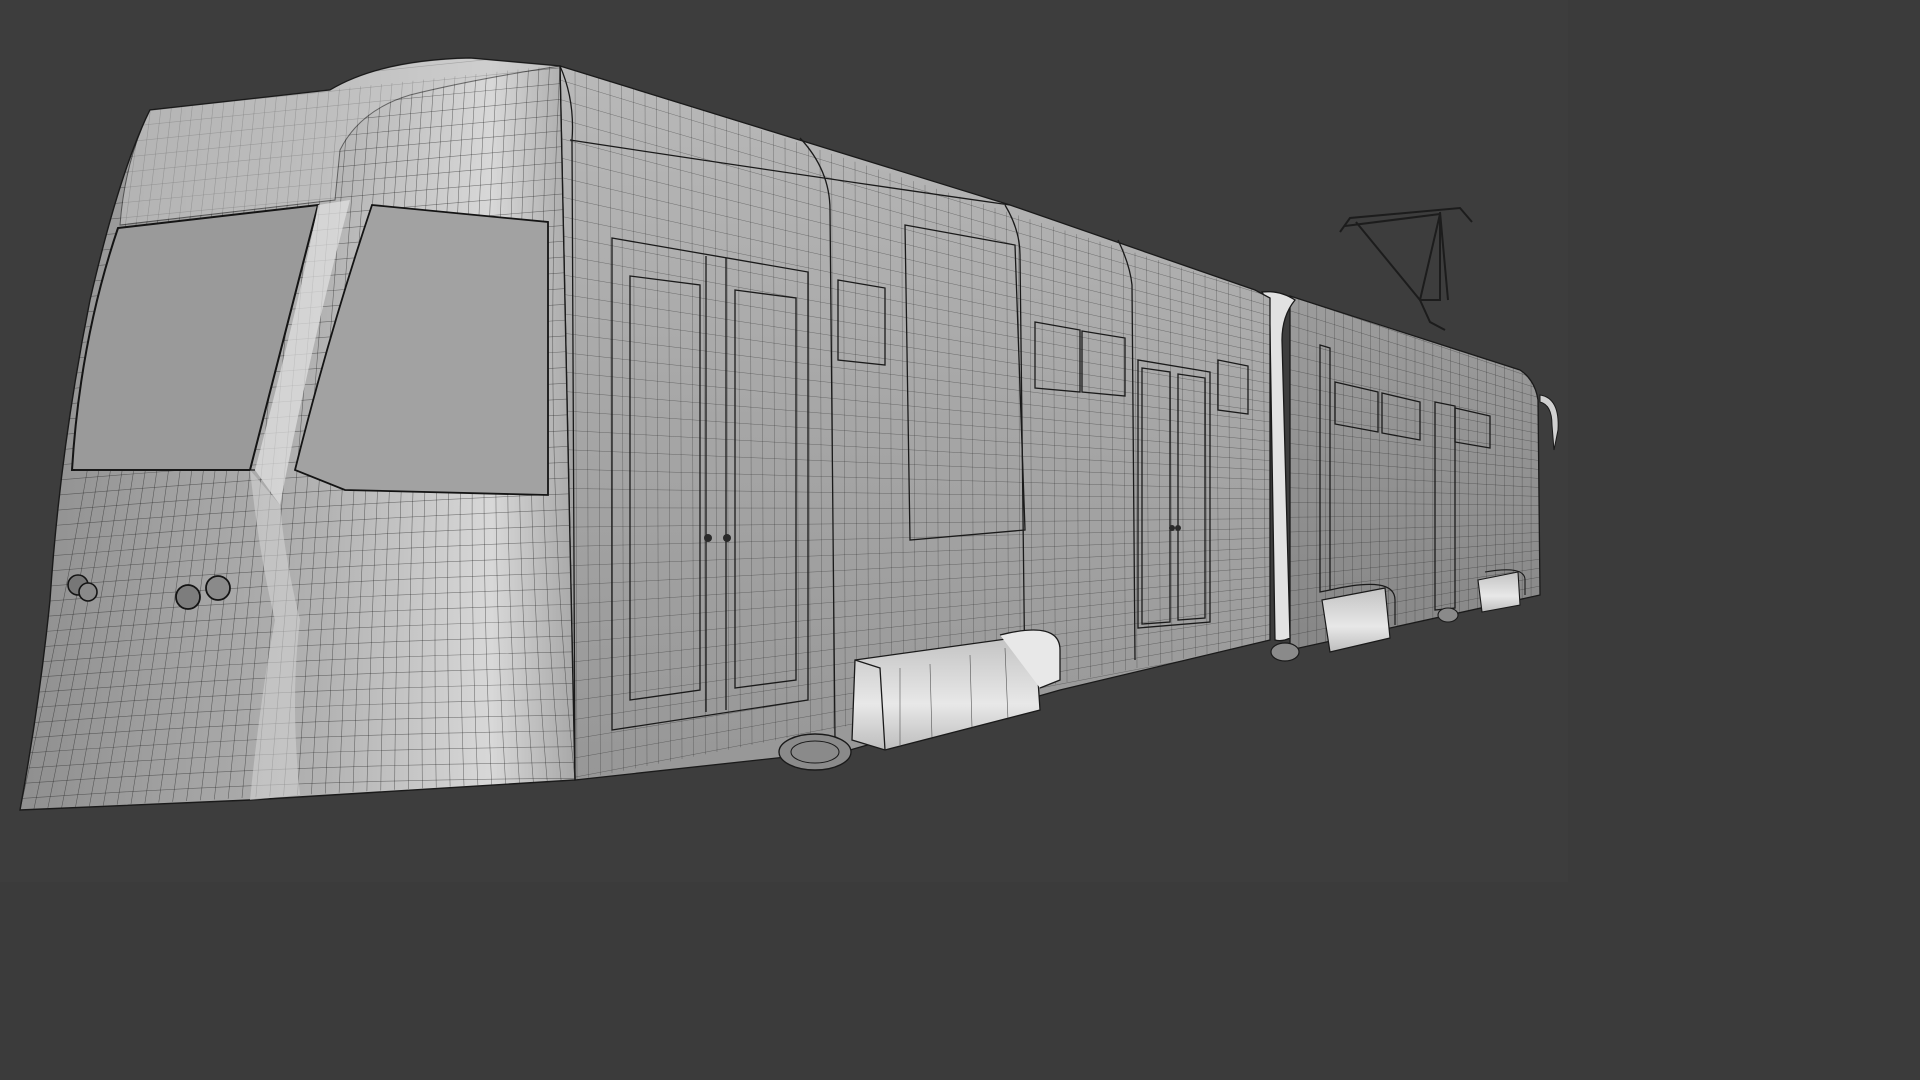 The width and height of the screenshot is (1920, 1080). What do you see at coordinates (1406, 268) in the screenshot?
I see `pantograph` at bounding box center [1406, 268].